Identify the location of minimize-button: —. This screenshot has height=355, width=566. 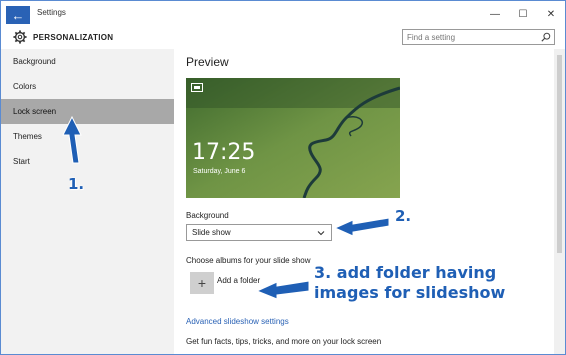
(495, 14).